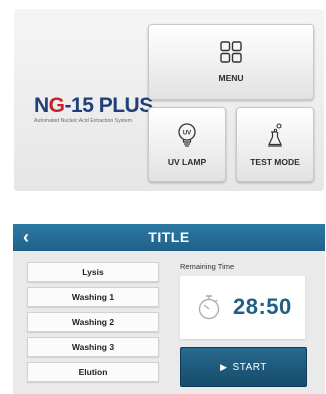  I want to click on test-mode-label: TEST MODE, so click(275, 161).